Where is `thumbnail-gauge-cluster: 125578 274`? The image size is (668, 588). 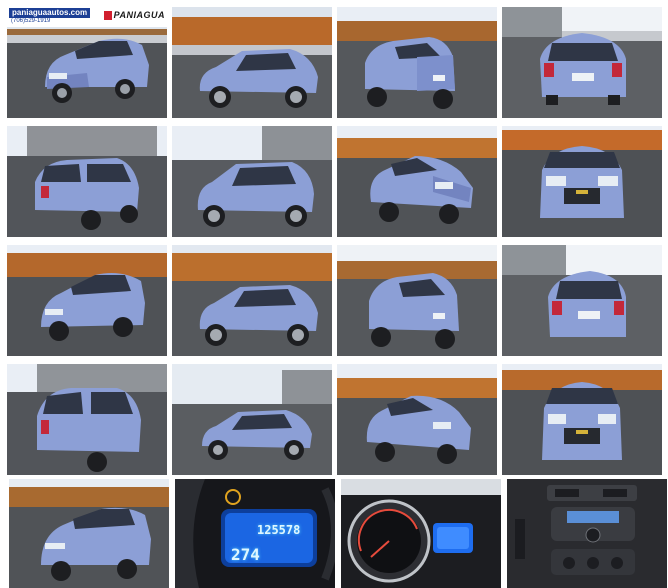
thumbnail-gauge-cluster: 125578 274 is located at coordinates (255, 533).